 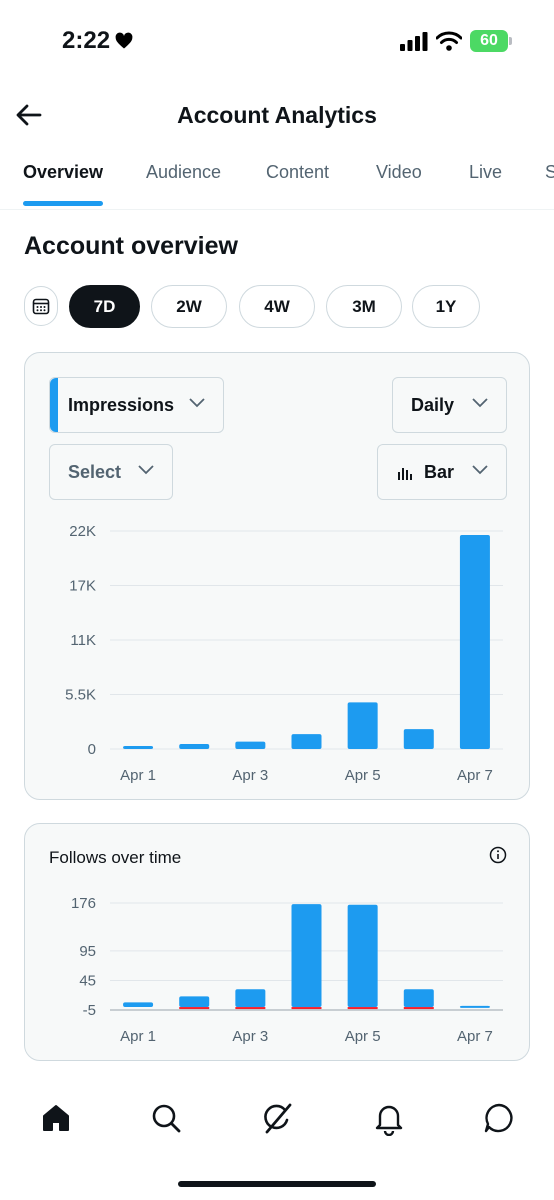 I want to click on status-indicators: 60, so click(x=456, y=41).